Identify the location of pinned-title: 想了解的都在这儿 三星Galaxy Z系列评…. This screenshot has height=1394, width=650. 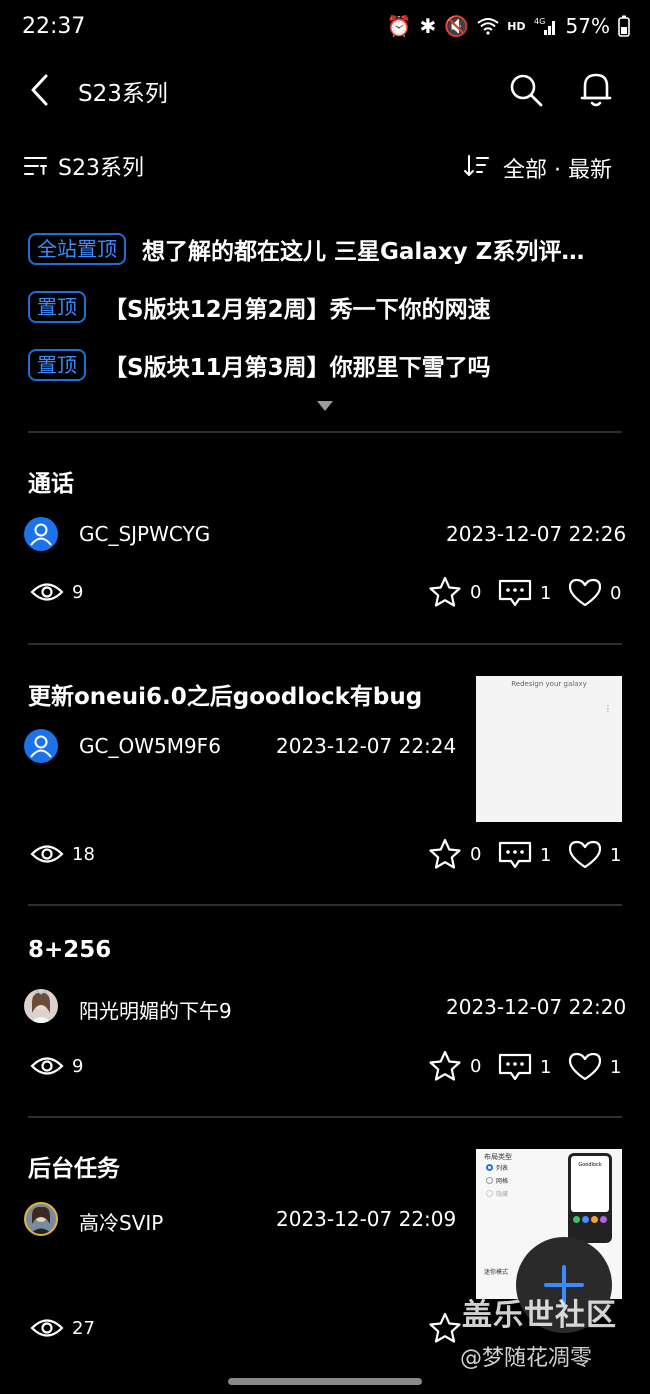
(363, 252).